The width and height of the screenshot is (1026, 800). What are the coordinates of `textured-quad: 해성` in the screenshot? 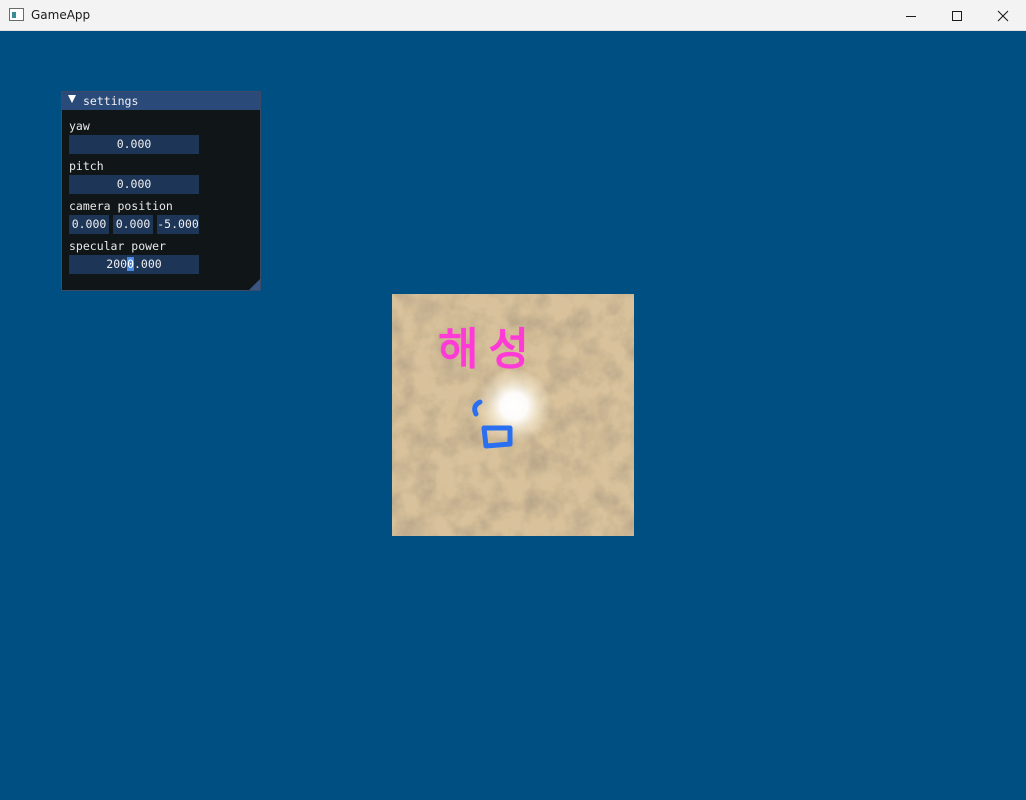 It's located at (513, 415).